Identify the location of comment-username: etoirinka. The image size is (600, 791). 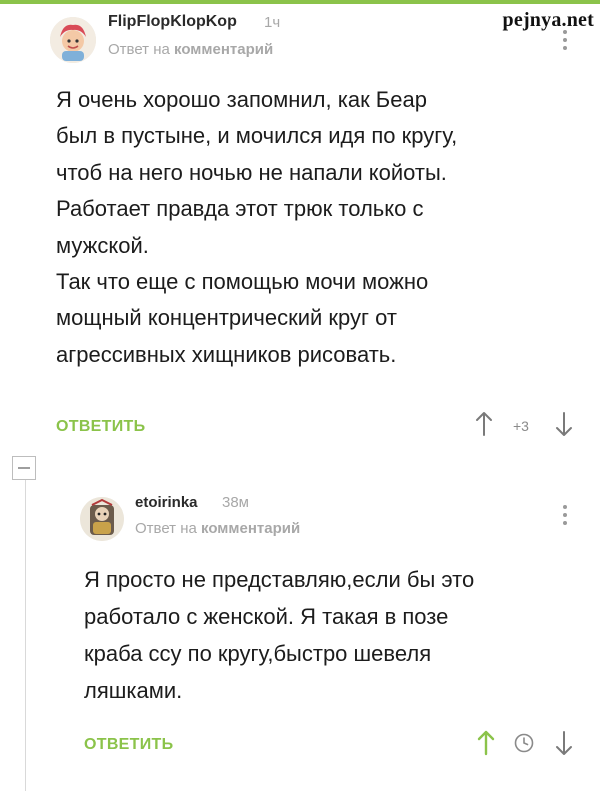
(166, 502).